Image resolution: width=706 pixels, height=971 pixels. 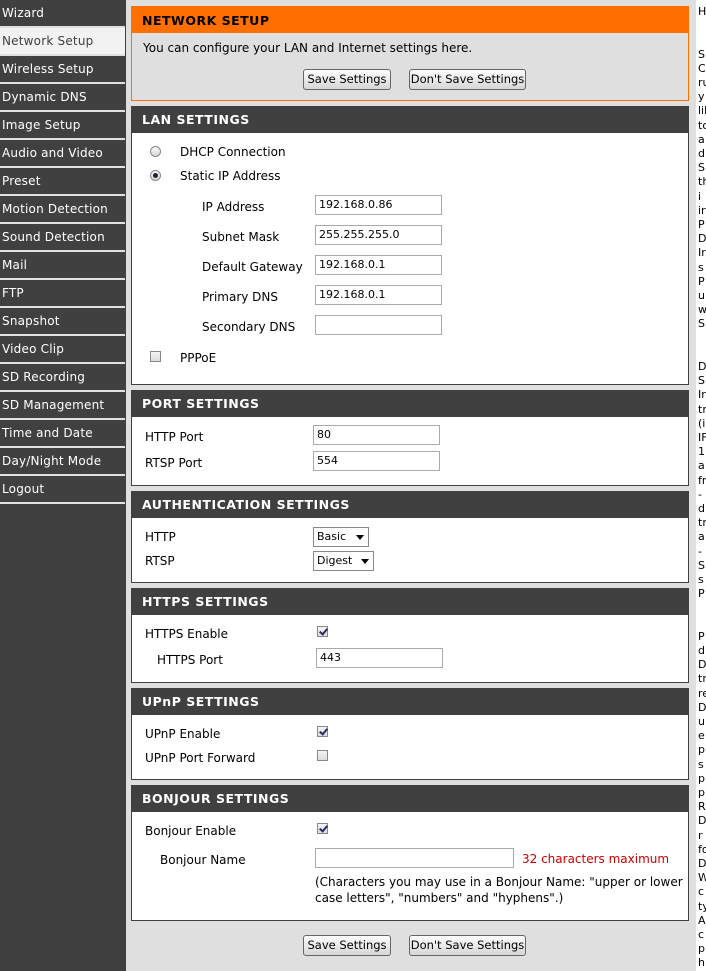 What do you see at coordinates (155, 356) in the screenshot?
I see `pppoe-checkbox` at bounding box center [155, 356].